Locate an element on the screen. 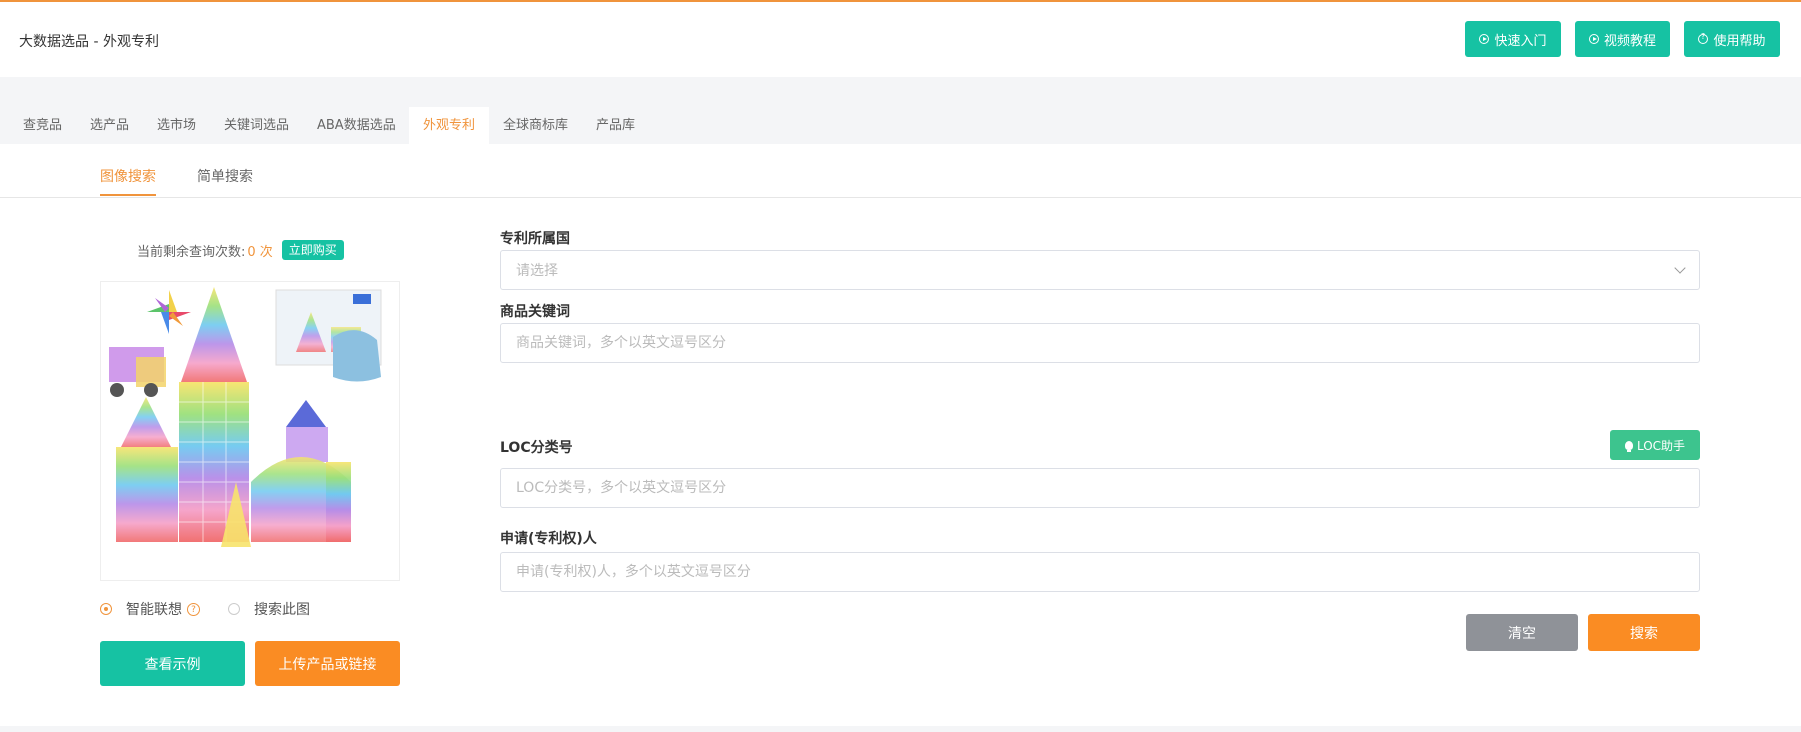 The height and width of the screenshot is (732, 1801). applicant-input is located at coordinates (1100, 572).